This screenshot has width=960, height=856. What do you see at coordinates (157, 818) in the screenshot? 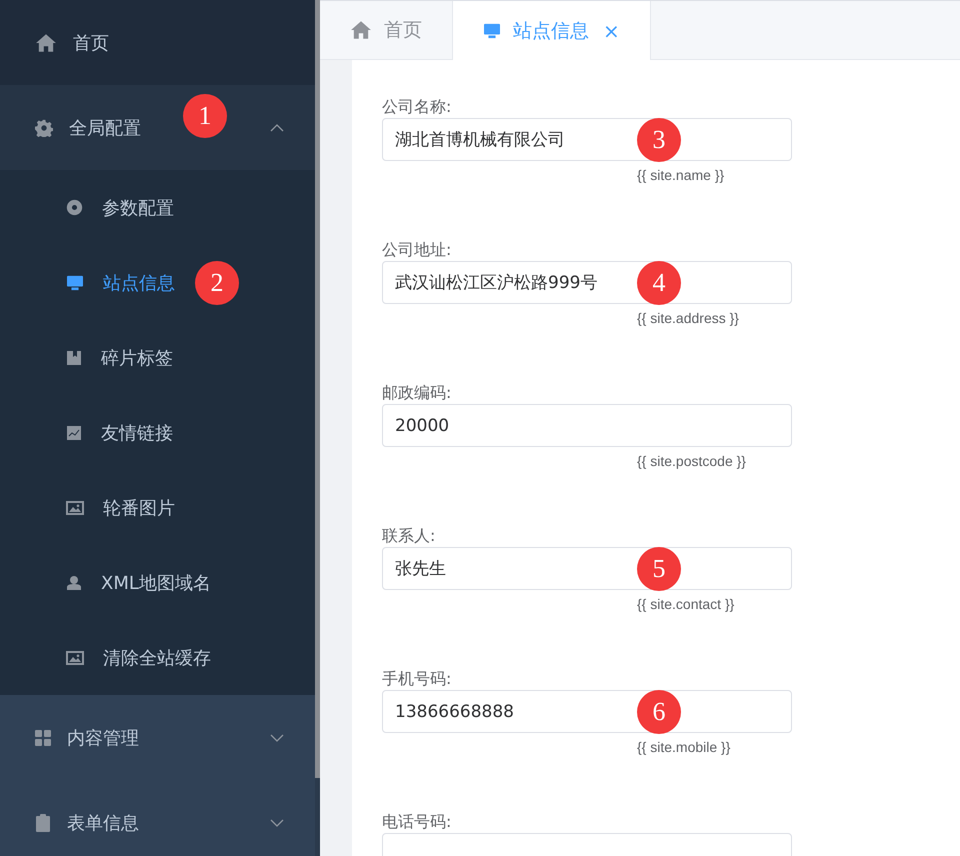
I see `menu-item: 表单信息` at bounding box center [157, 818].